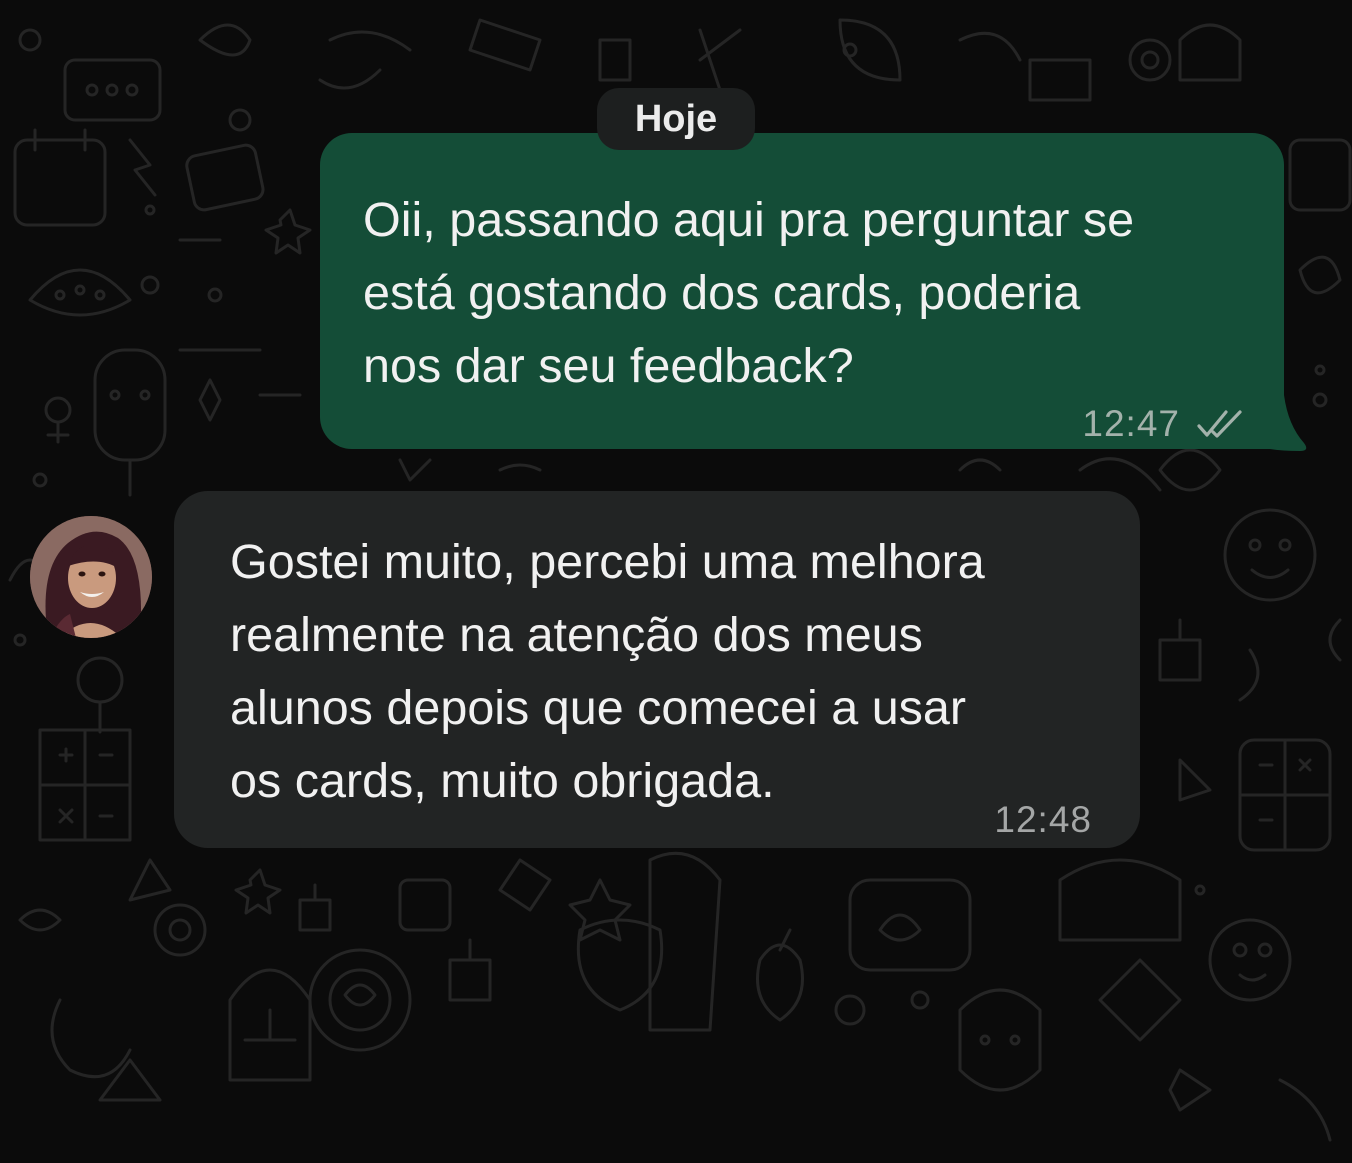 The height and width of the screenshot is (1163, 1352). I want to click on message-time: 12:48, so click(1043, 819).